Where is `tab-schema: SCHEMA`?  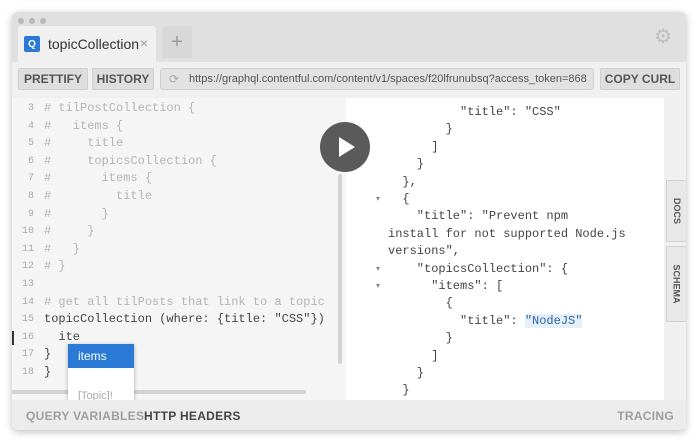
tab-schema: SCHEMA is located at coordinates (676, 284).